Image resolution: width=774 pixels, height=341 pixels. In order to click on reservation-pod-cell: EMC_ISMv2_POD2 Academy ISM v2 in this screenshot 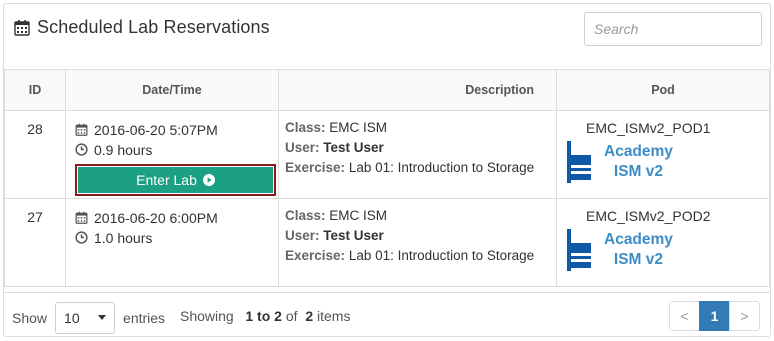, I will do `click(663, 242)`.